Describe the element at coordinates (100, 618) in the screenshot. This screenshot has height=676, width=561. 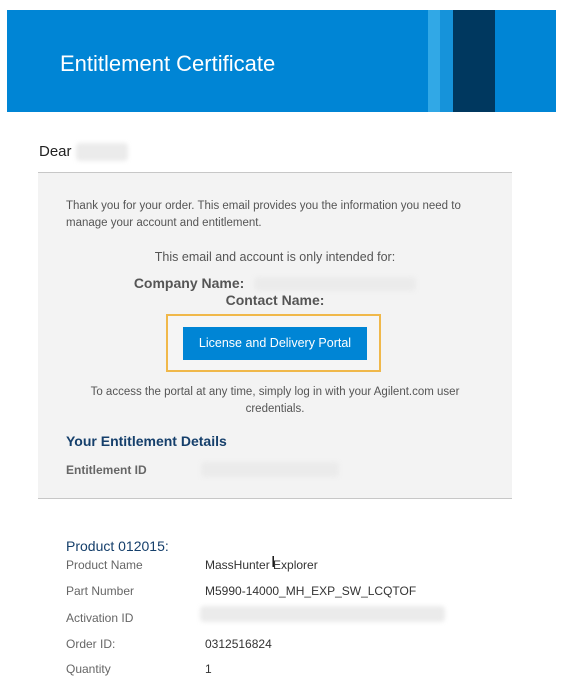
I see `activation-id-label: Activation ID` at that location.